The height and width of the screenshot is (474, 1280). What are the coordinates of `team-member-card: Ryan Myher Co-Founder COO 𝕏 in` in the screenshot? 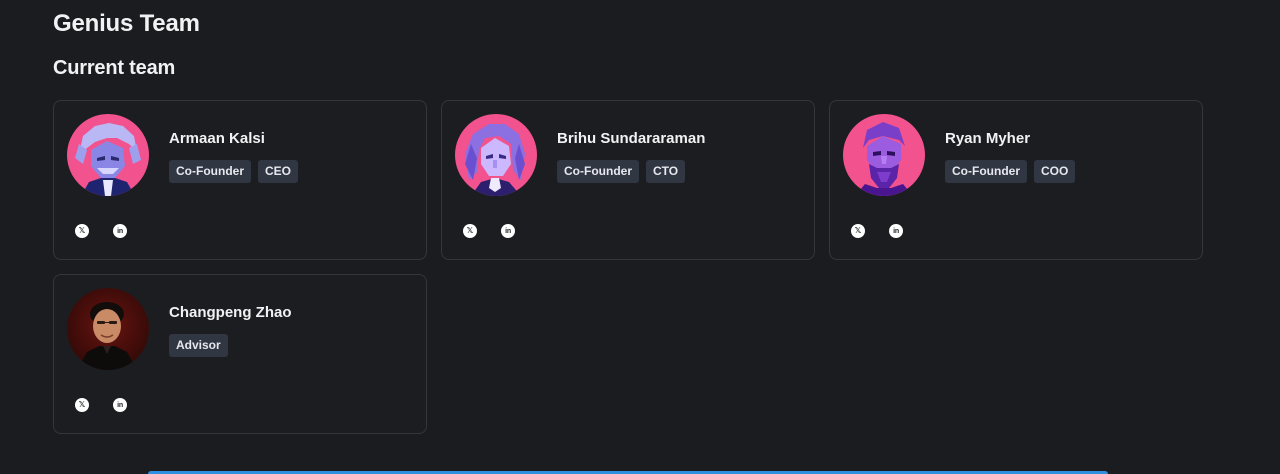 It's located at (1016, 180).